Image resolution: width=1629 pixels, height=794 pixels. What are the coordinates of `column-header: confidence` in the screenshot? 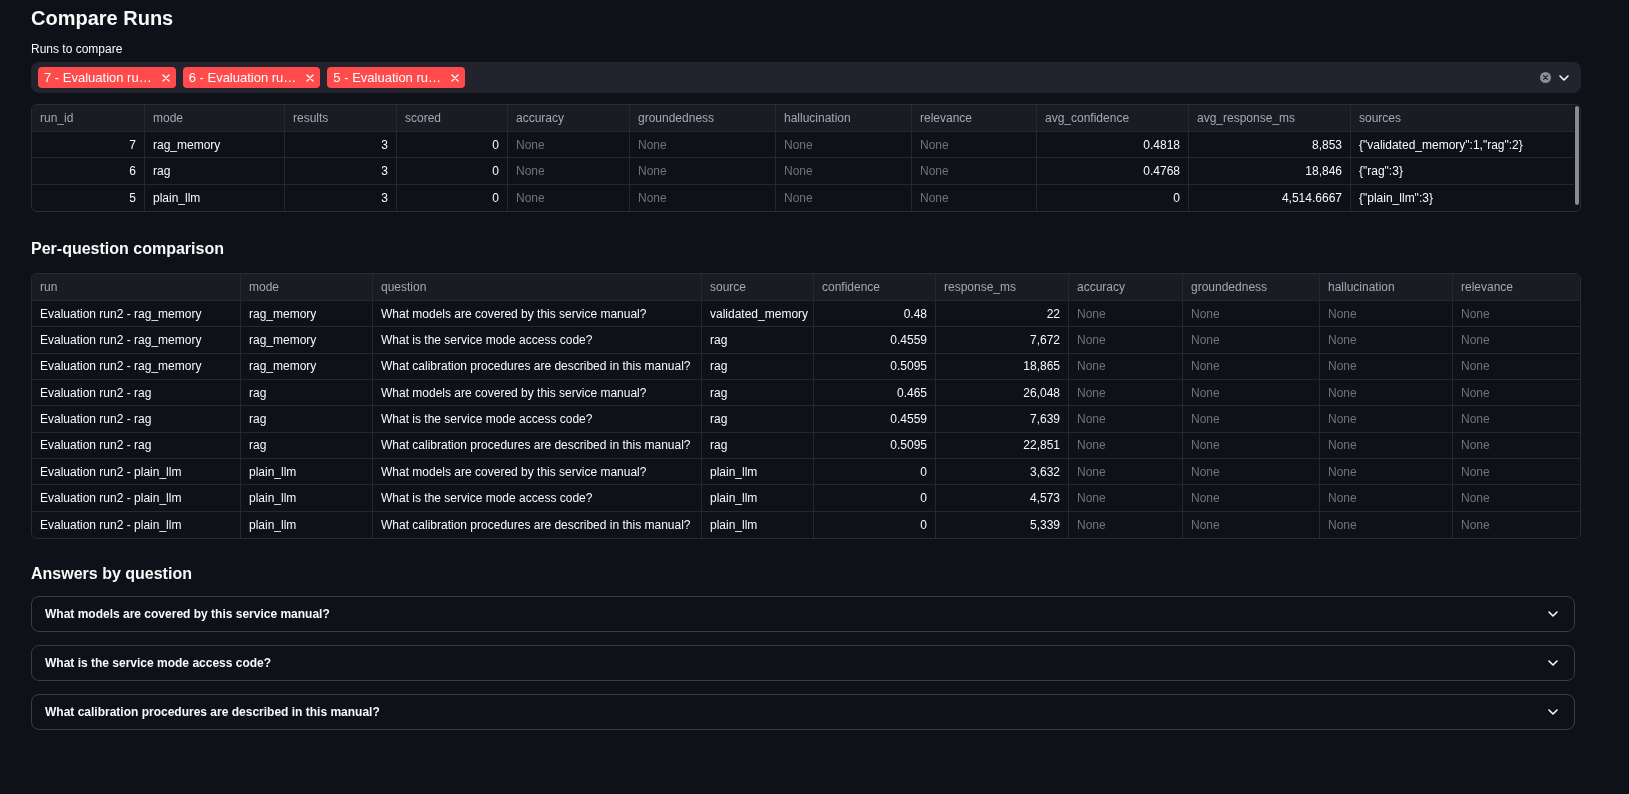 It's located at (875, 287).